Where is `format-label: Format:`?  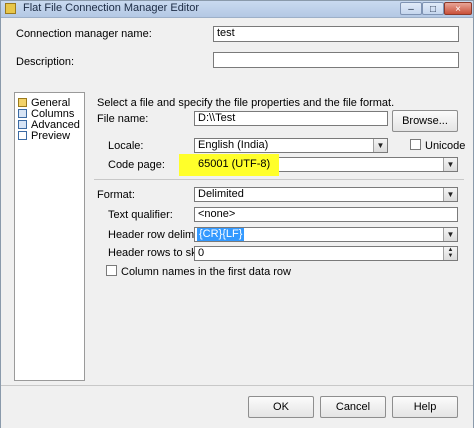 format-label: Format: is located at coordinates (116, 195).